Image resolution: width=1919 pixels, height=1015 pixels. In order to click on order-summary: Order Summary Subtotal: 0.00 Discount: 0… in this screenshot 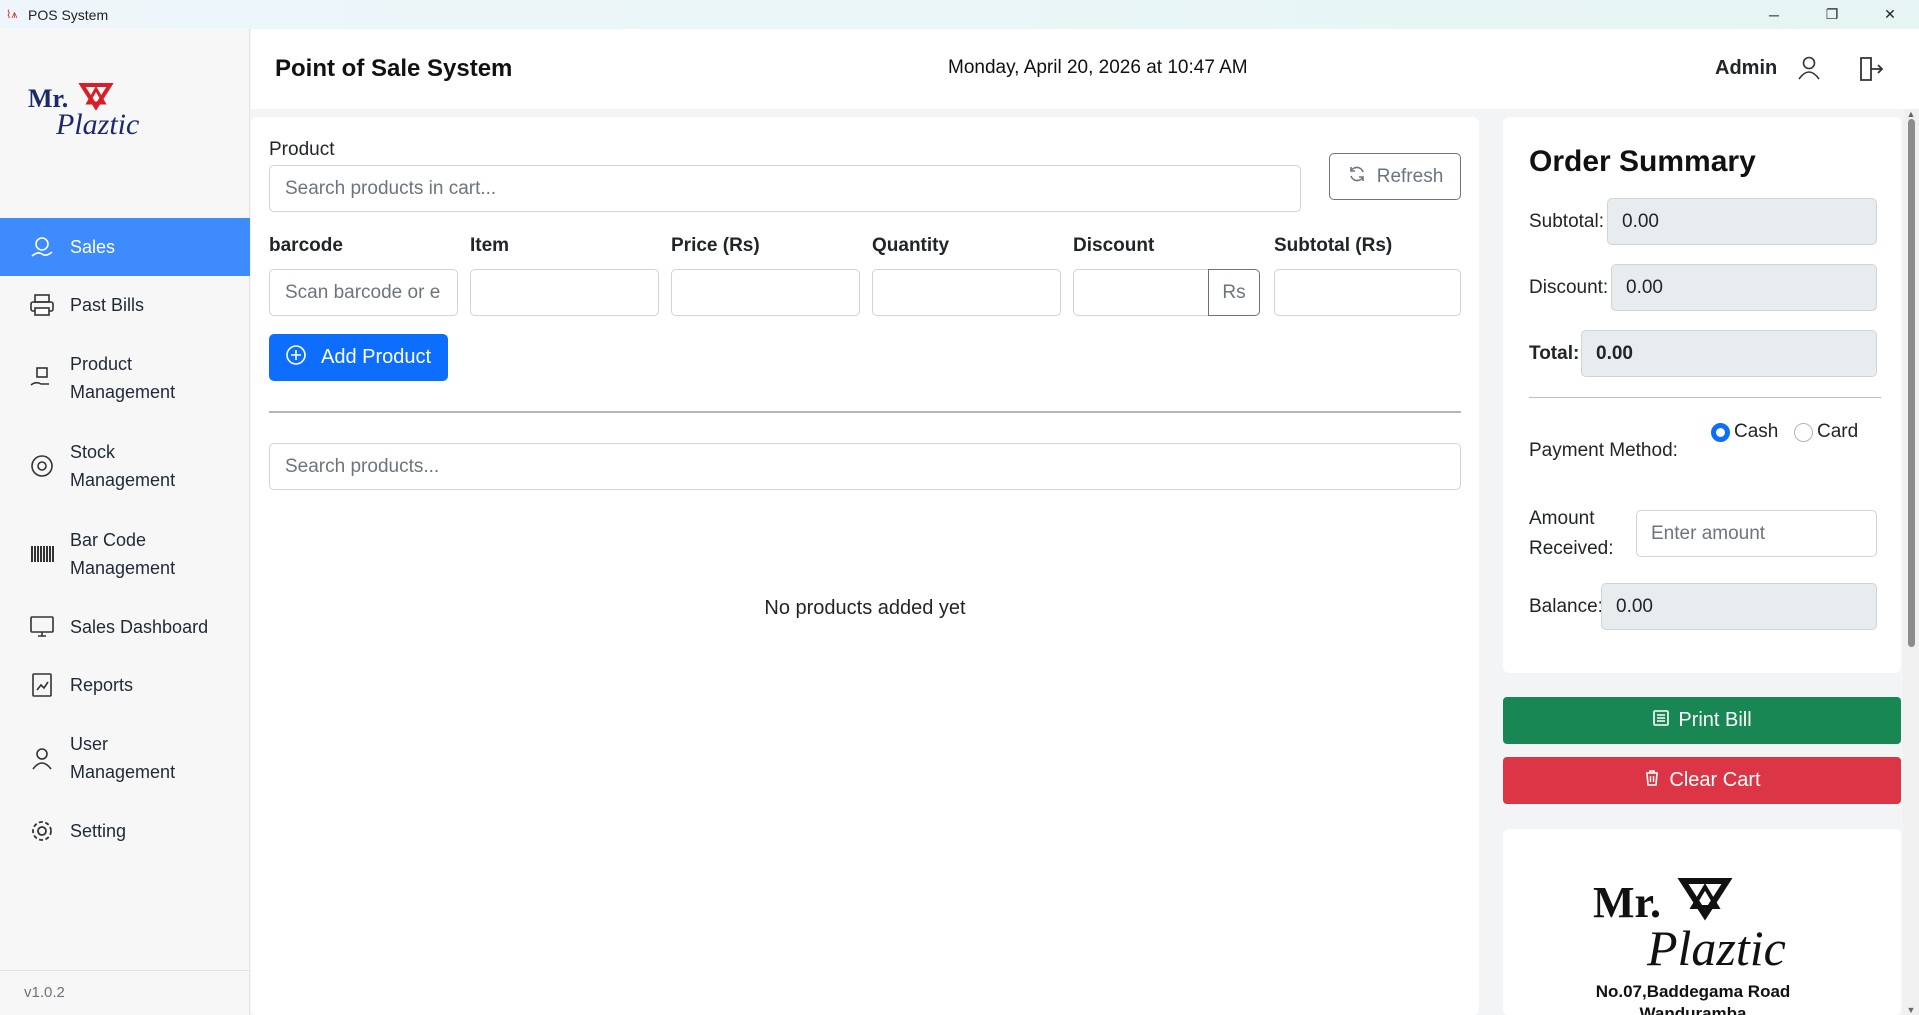, I will do `click(1702, 395)`.